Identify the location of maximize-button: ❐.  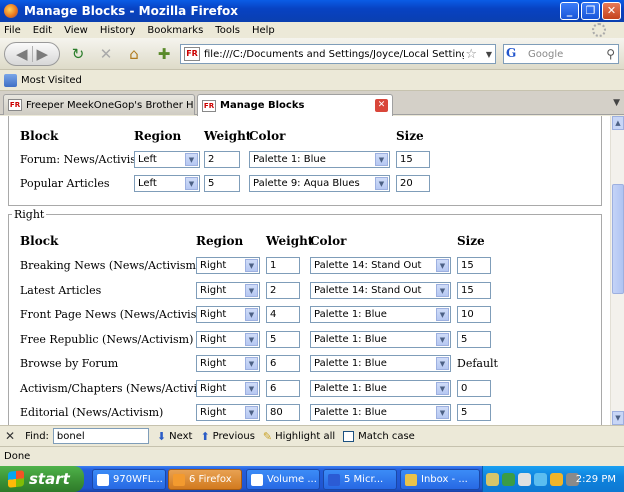
(590, 11).